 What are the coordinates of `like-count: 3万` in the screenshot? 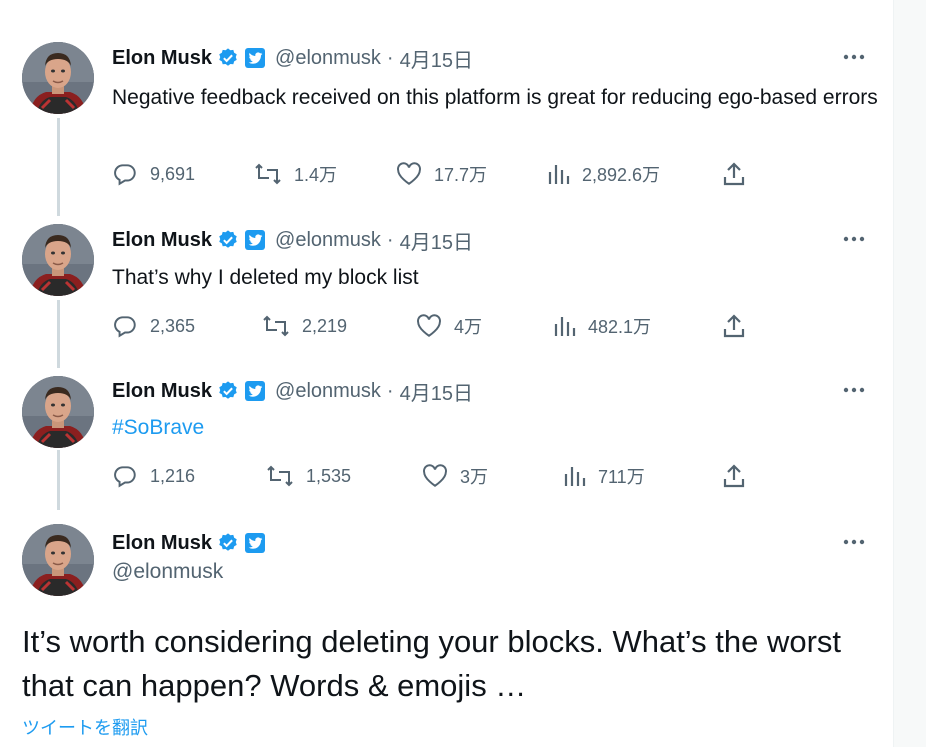 It's located at (474, 477).